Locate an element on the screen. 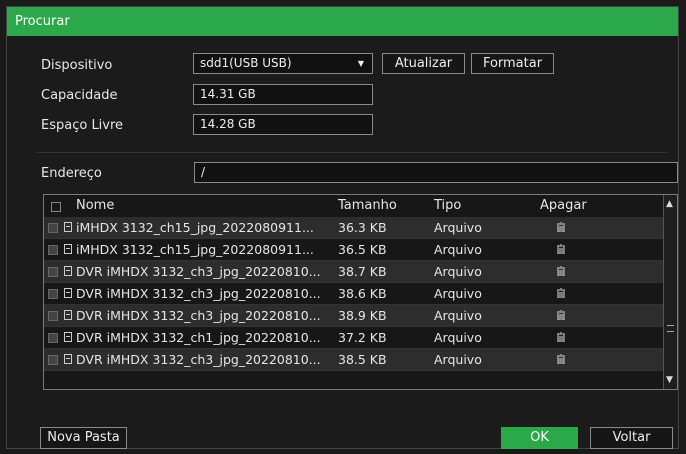 Image resolution: width=686 pixels, height=454 pixels. divider is located at coordinates (352, 152).